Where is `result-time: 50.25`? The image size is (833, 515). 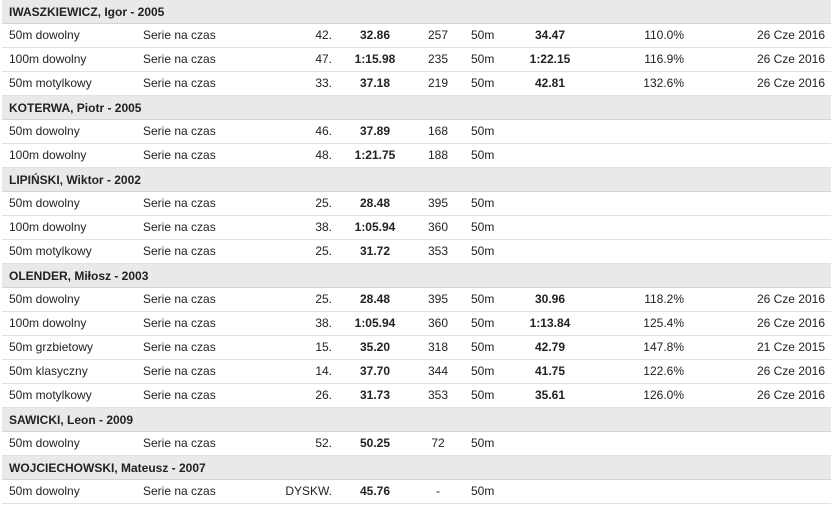 result-time: 50.25 is located at coordinates (375, 443).